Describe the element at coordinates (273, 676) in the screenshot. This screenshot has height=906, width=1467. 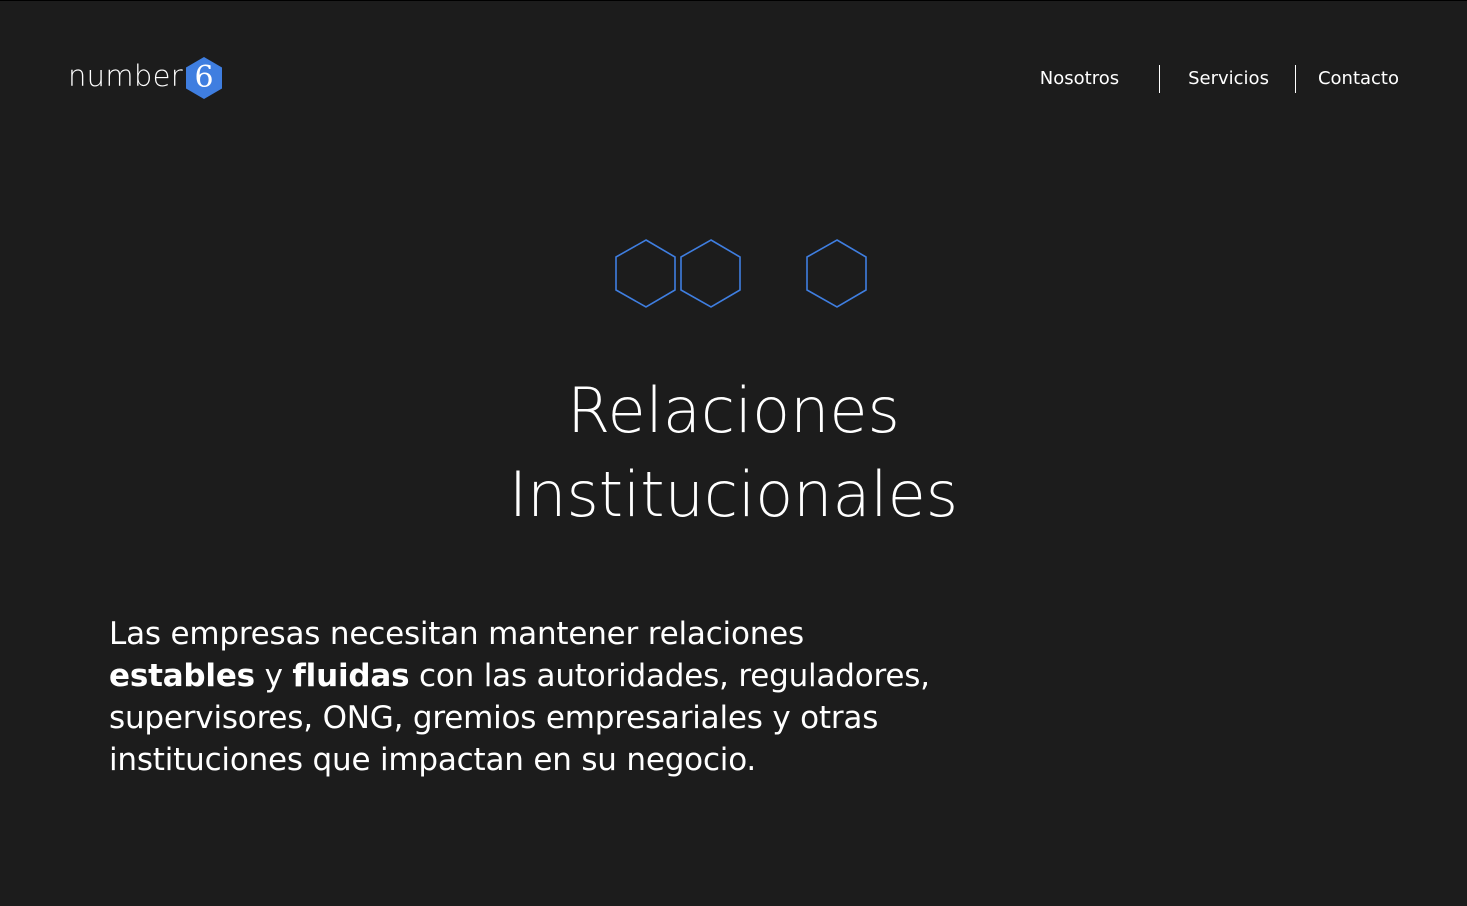
I see `paragraph-text: y` at that location.